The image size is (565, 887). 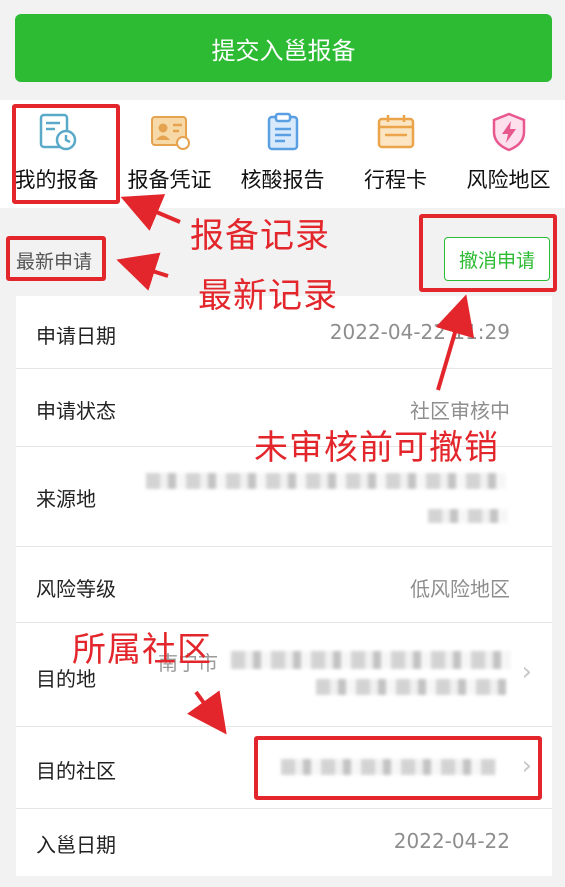 I want to click on arrow-to-cancel, so click(x=455, y=342).